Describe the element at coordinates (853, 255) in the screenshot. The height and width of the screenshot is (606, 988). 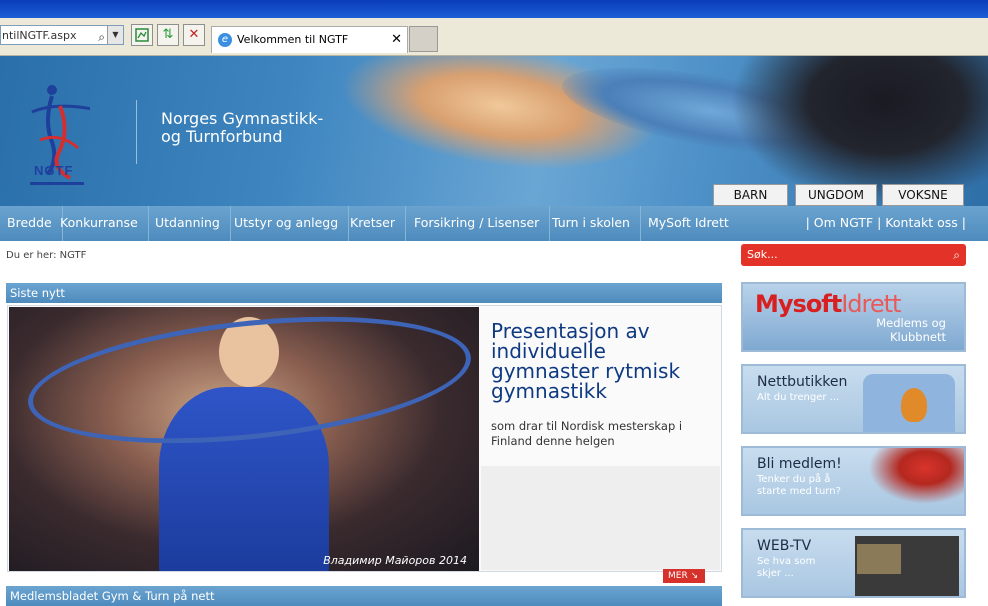
I see `search-input: Søk... ⌕` at that location.